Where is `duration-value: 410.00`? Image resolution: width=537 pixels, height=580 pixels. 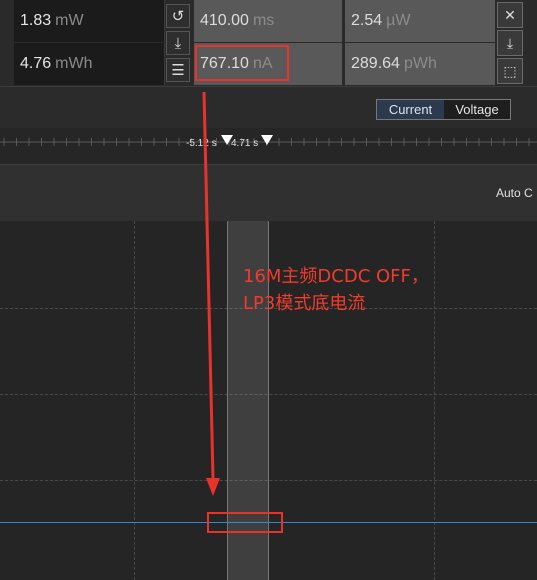
duration-value: 410.00 is located at coordinates (224, 20).